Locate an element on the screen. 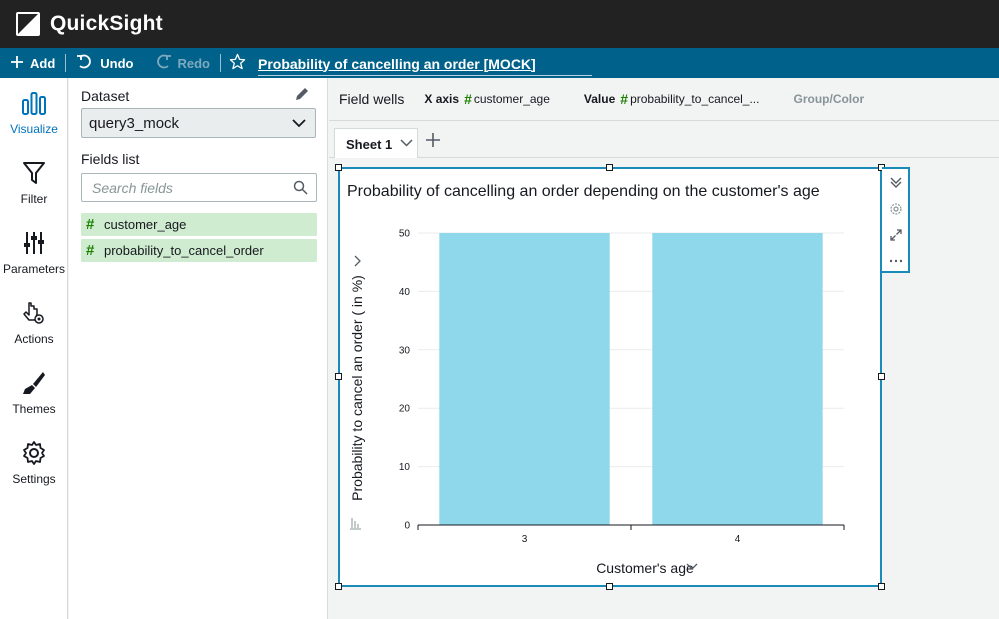 The width and height of the screenshot is (999, 619). redo-label: Redo is located at coordinates (194, 63).